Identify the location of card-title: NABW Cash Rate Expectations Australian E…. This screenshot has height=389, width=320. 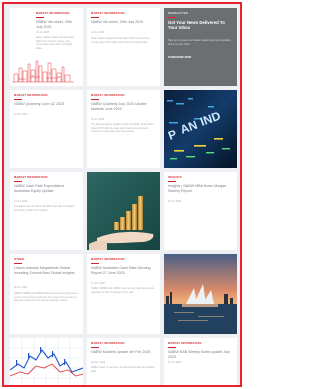
(46, 189).